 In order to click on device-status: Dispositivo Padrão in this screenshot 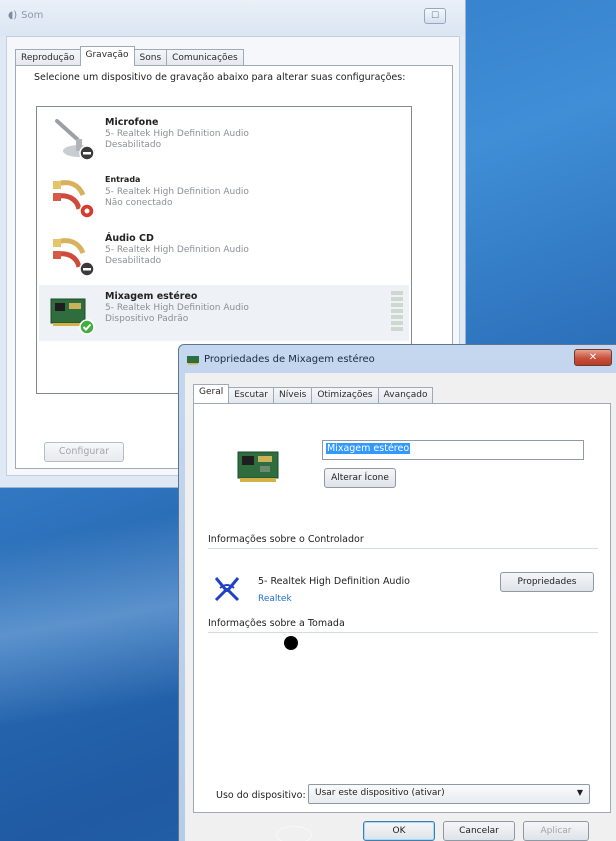, I will do `click(147, 319)`.